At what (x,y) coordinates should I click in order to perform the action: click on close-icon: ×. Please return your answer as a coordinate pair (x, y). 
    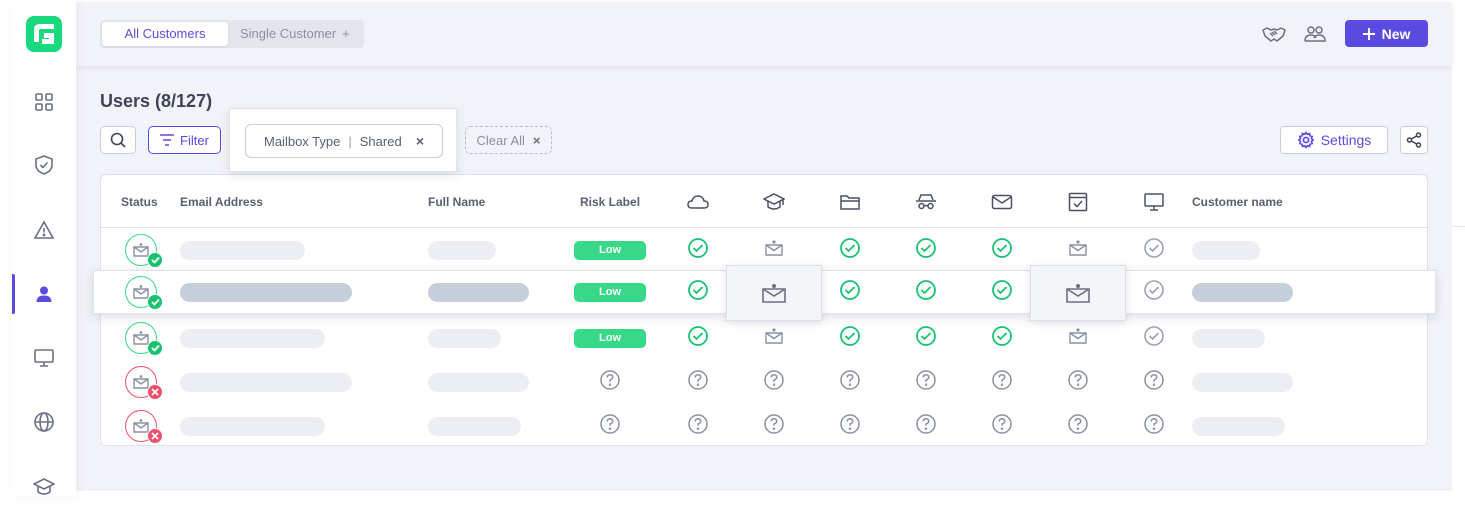
    Looking at the image, I should click on (420, 141).